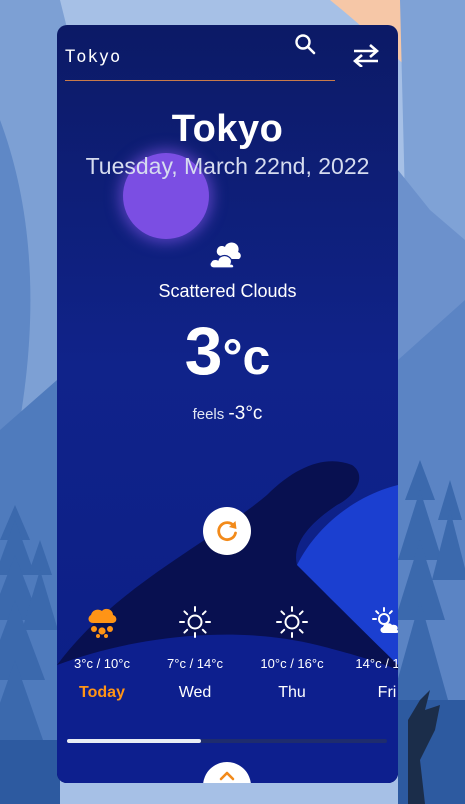 The width and height of the screenshot is (465, 804). Describe the element at coordinates (102, 663) in the screenshot. I see `forecast-range: 3°c / 10°c` at that location.